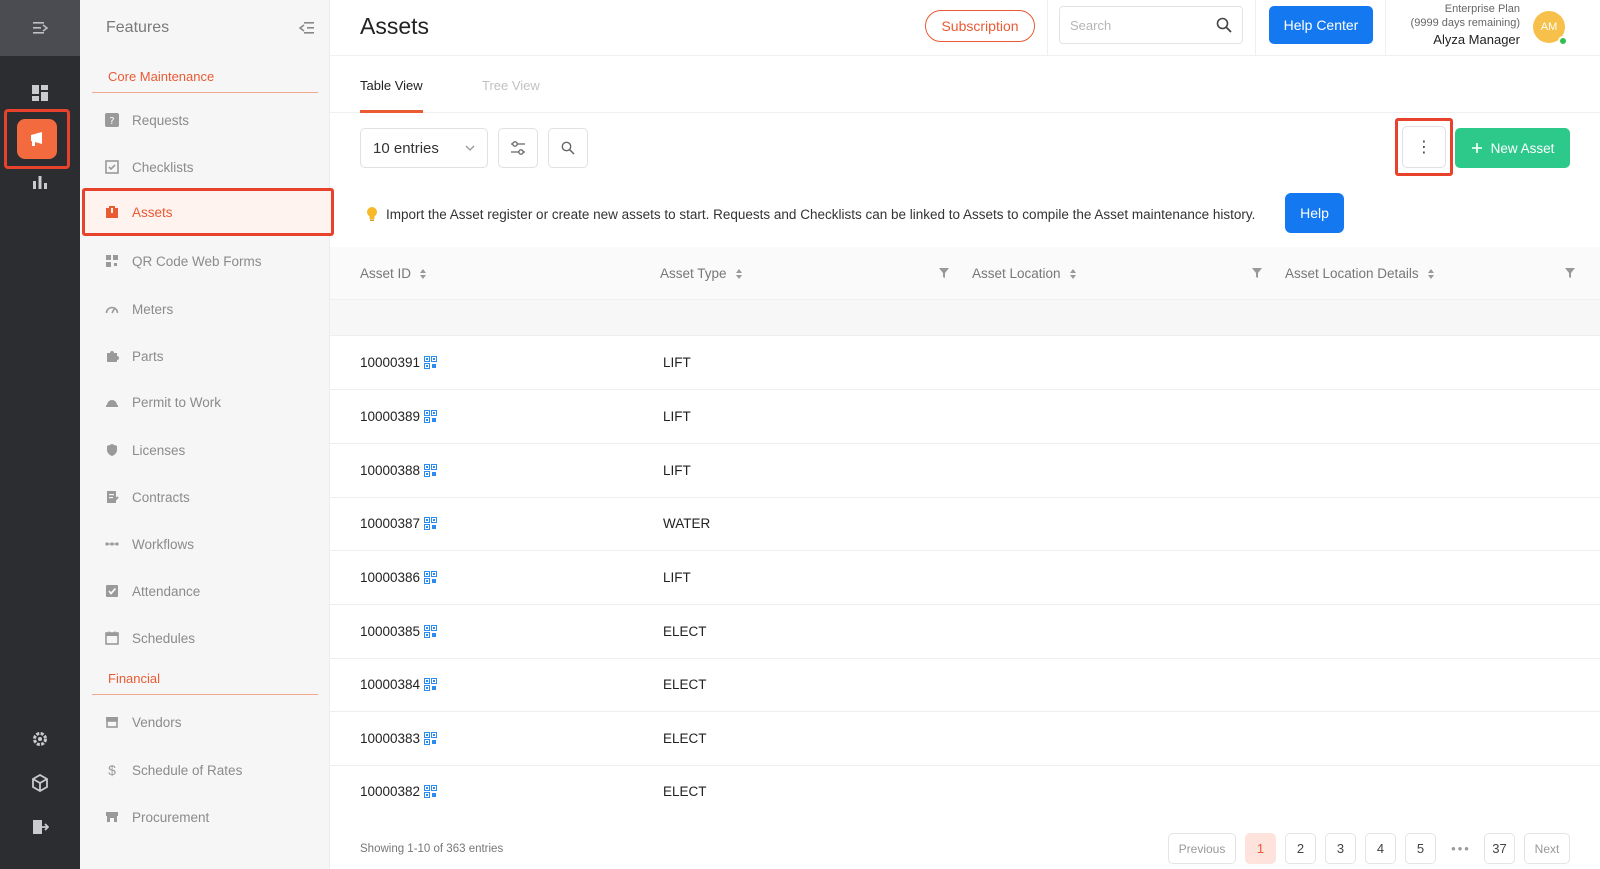 The height and width of the screenshot is (869, 1600). Describe the element at coordinates (390, 631) in the screenshot. I see `asset-id: 10000385` at that location.